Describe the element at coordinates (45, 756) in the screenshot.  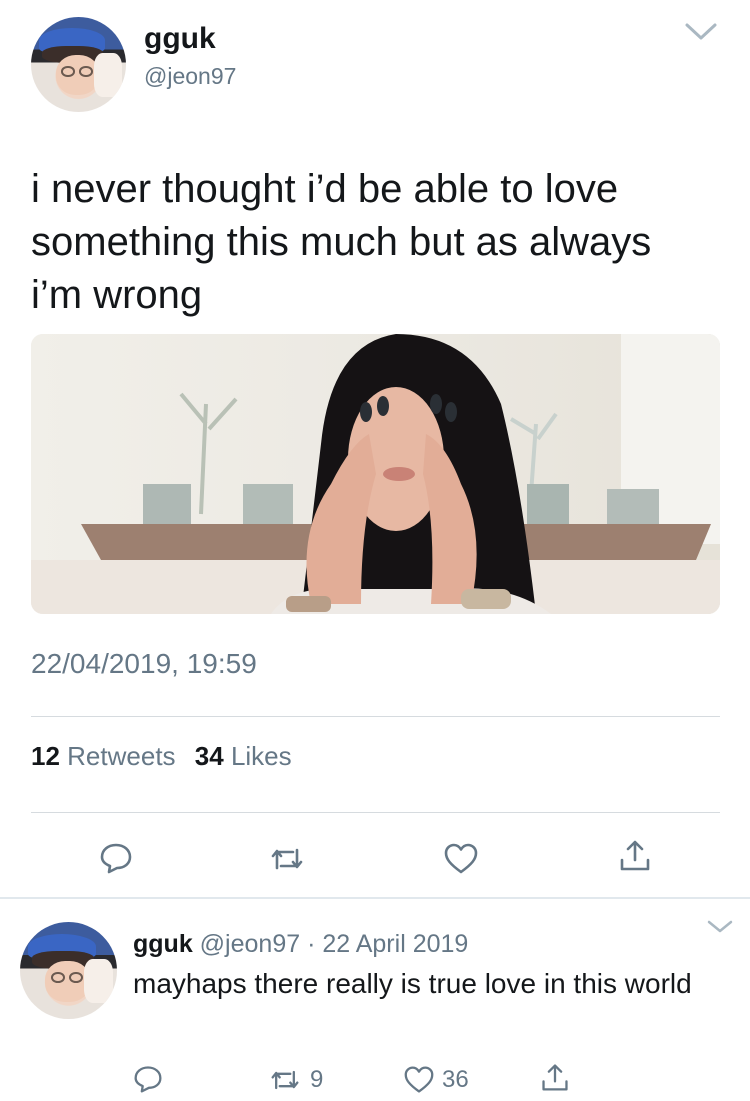
I see `retweets-count: 12` at that location.